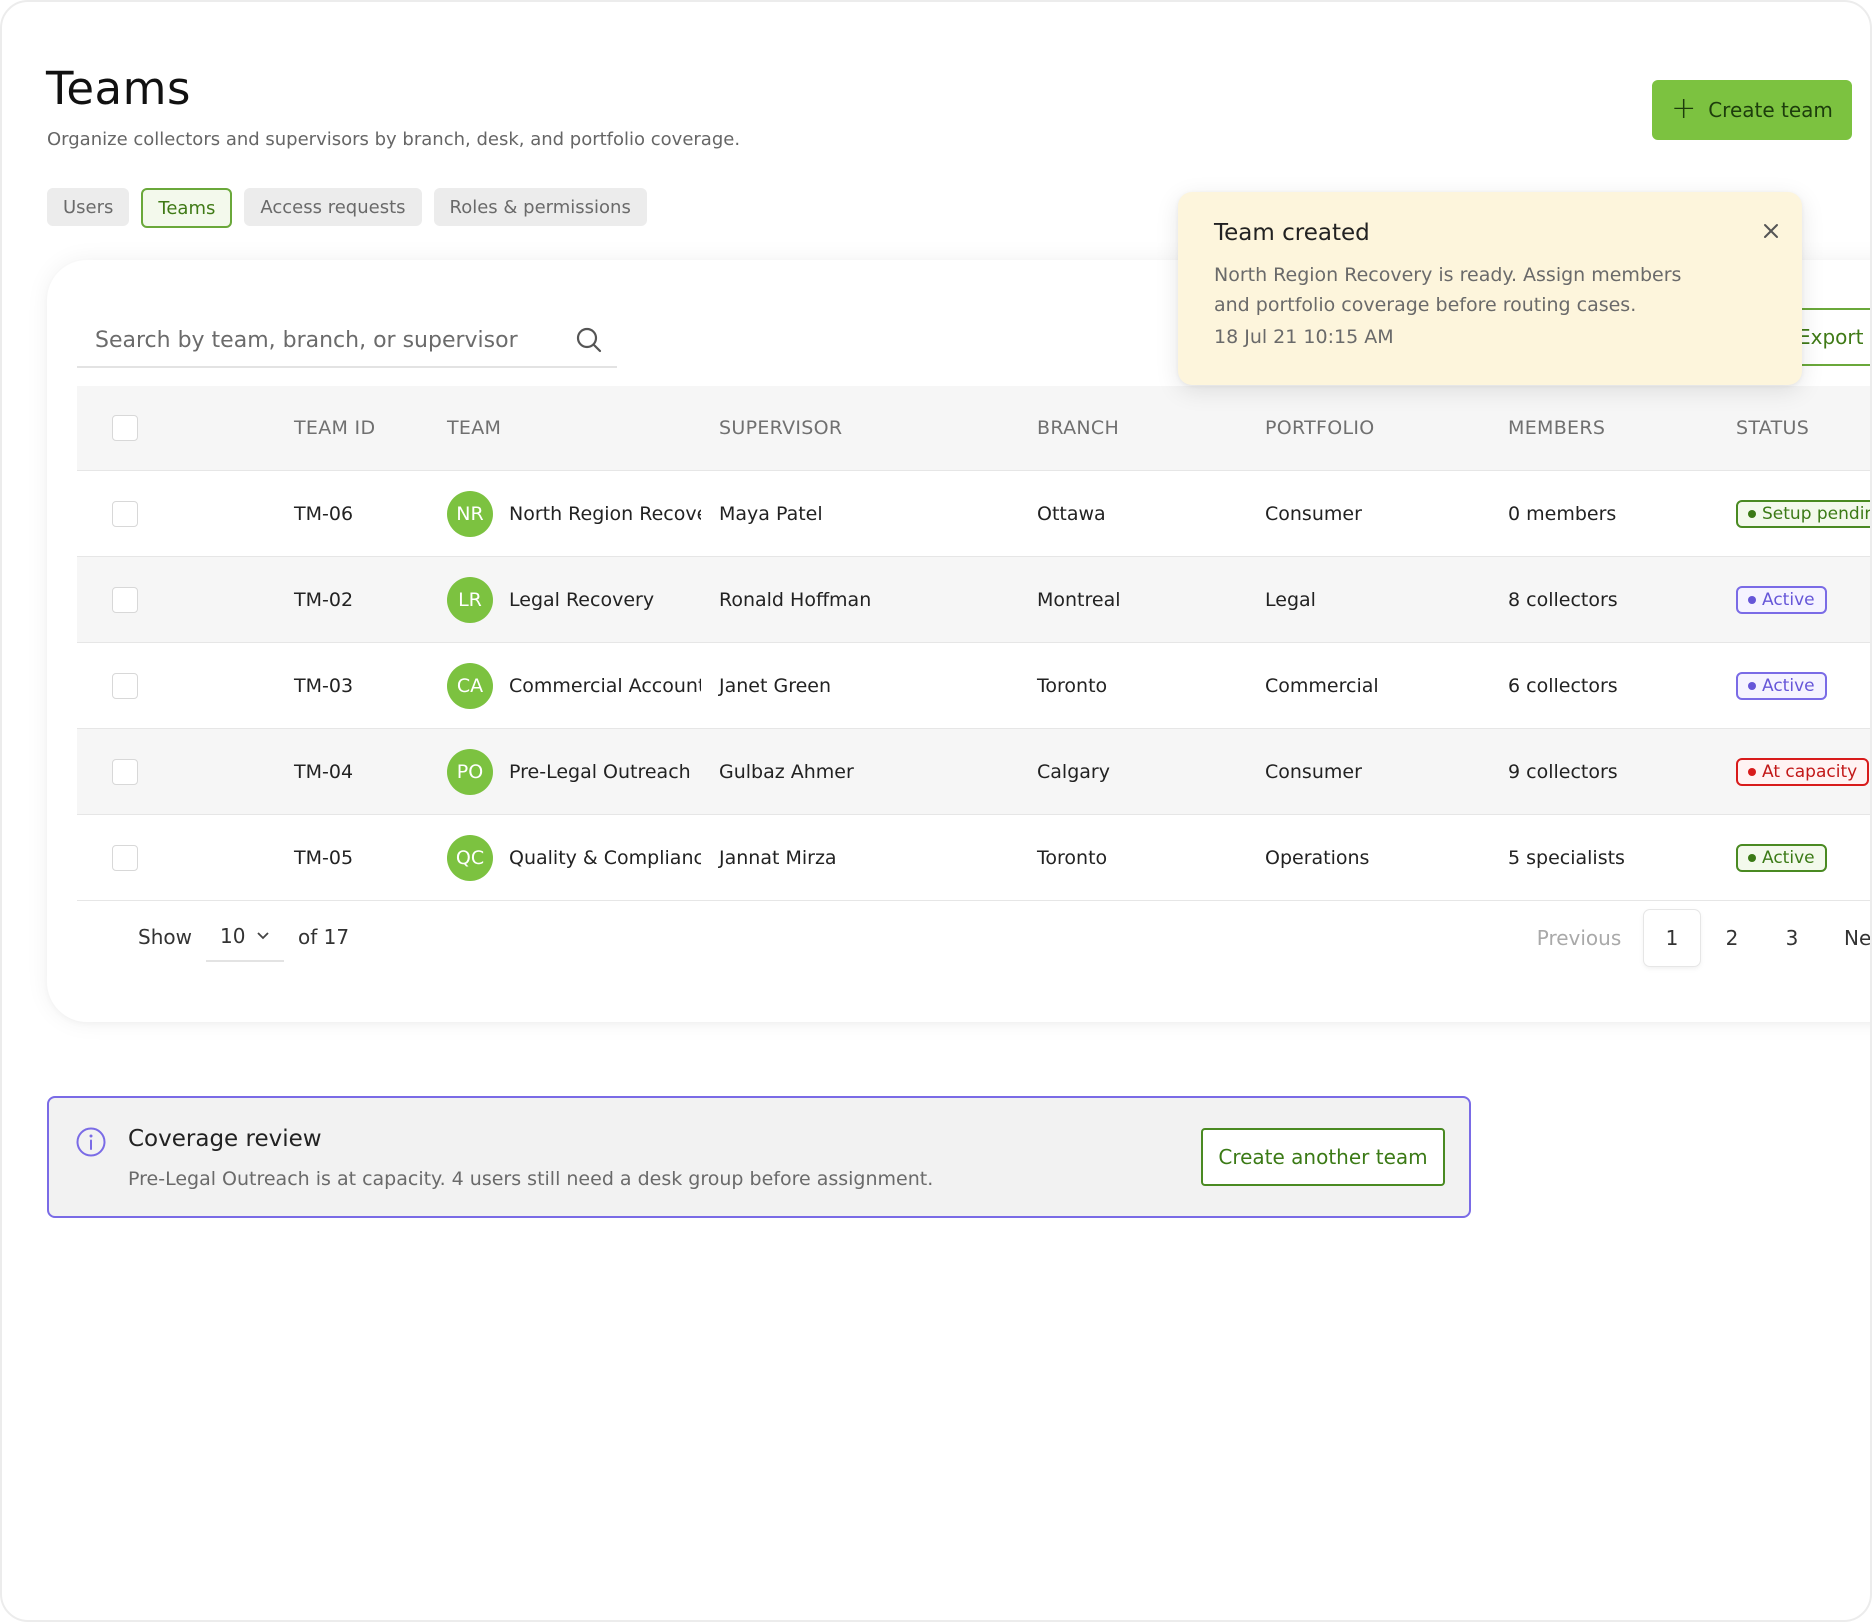 This screenshot has height=1622, width=1872. Describe the element at coordinates (232, 936) in the screenshot. I see `page-size-value: 10` at that location.